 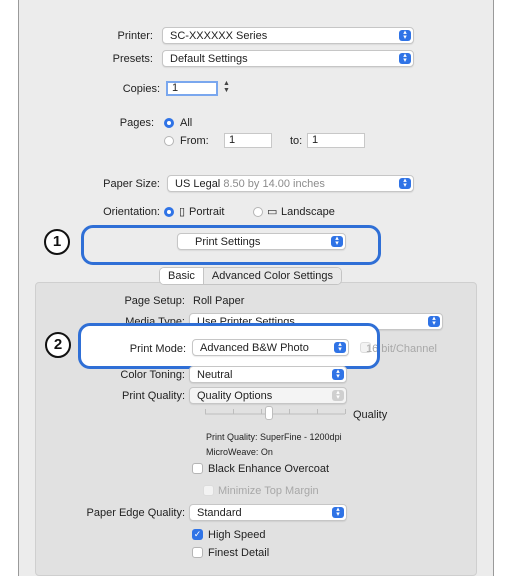 I want to click on print-quality-popup: Quality Options ▴ ▾, so click(x=268, y=395).